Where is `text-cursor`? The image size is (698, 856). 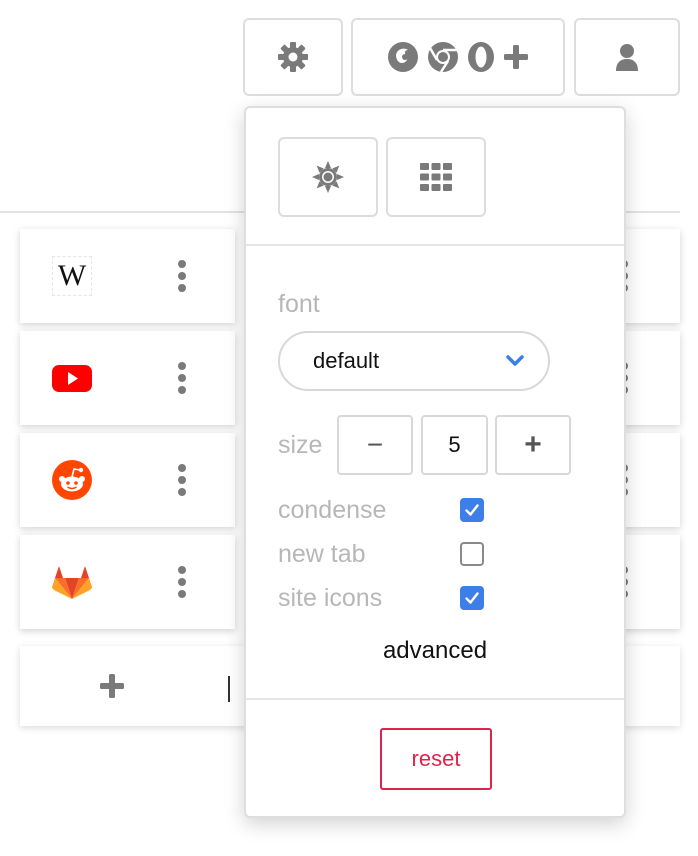
text-cursor is located at coordinates (229, 689).